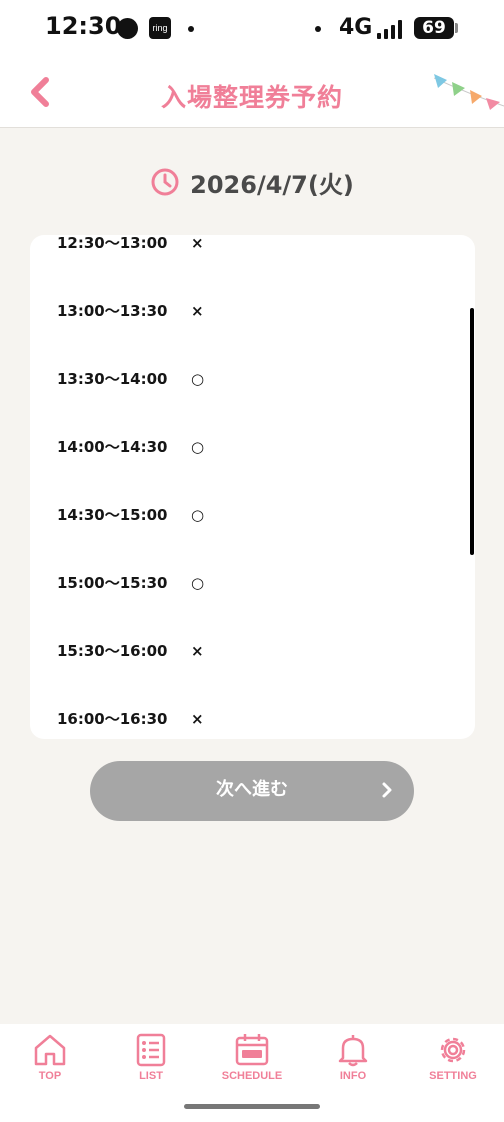  I want to click on battery-icon, so click(456, 28).